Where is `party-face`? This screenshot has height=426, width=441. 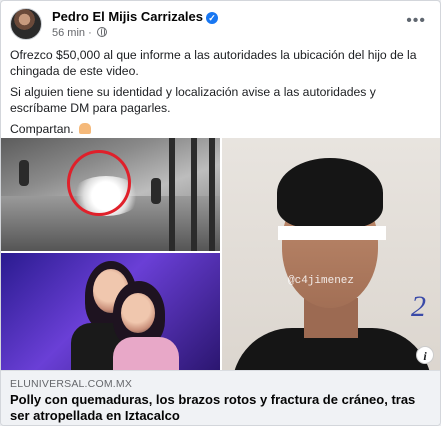
party-face is located at coordinates (138, 313).